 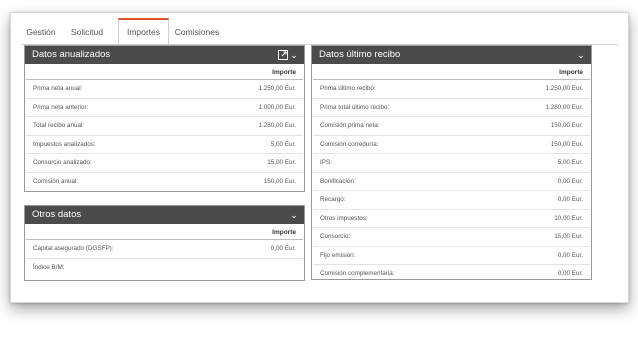 What do you see at coordinates (197, 31) in the screenshot?
I see `tab-comisiones: Comisiones` at bounding box center [197, 31].